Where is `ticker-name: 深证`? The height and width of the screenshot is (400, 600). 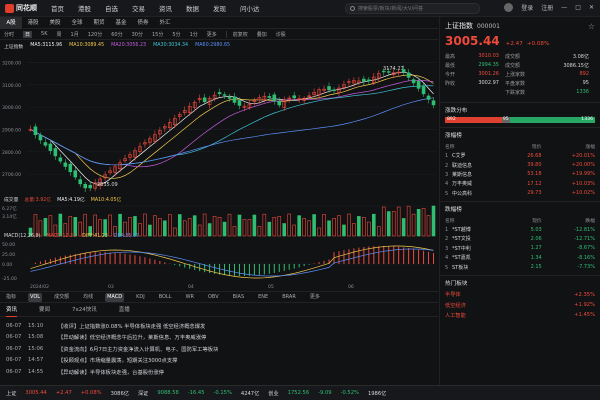 ticker-name: 深证 is located at coordinates (143, 393).